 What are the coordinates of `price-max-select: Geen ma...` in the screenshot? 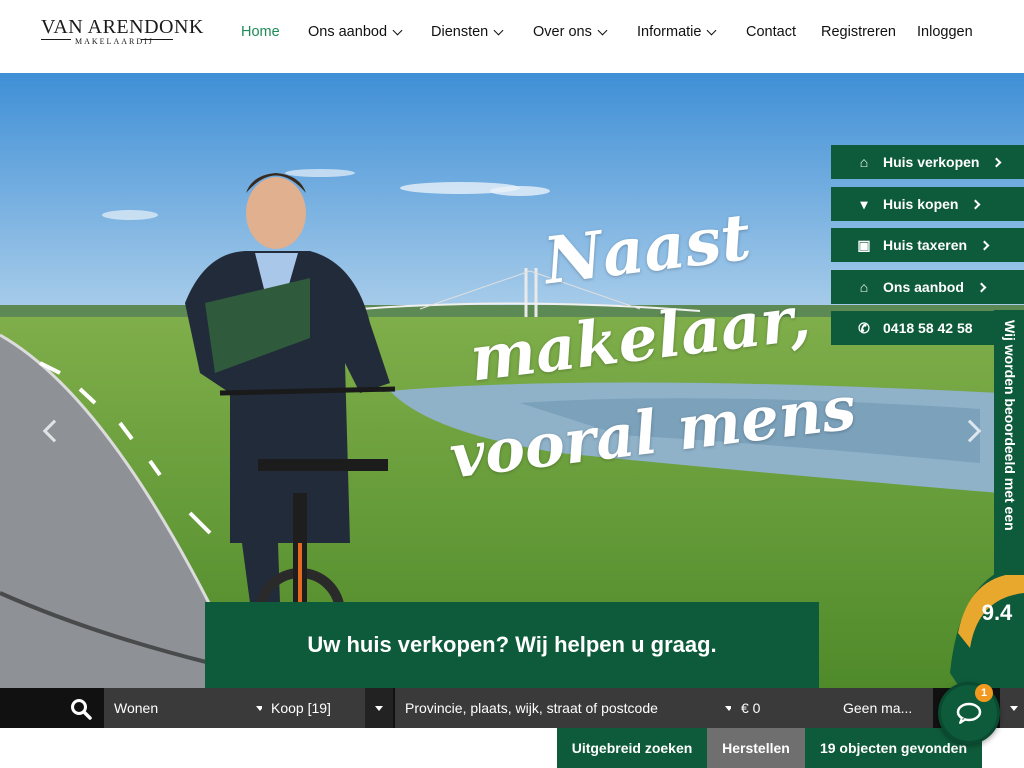 It's located at (883, 708).